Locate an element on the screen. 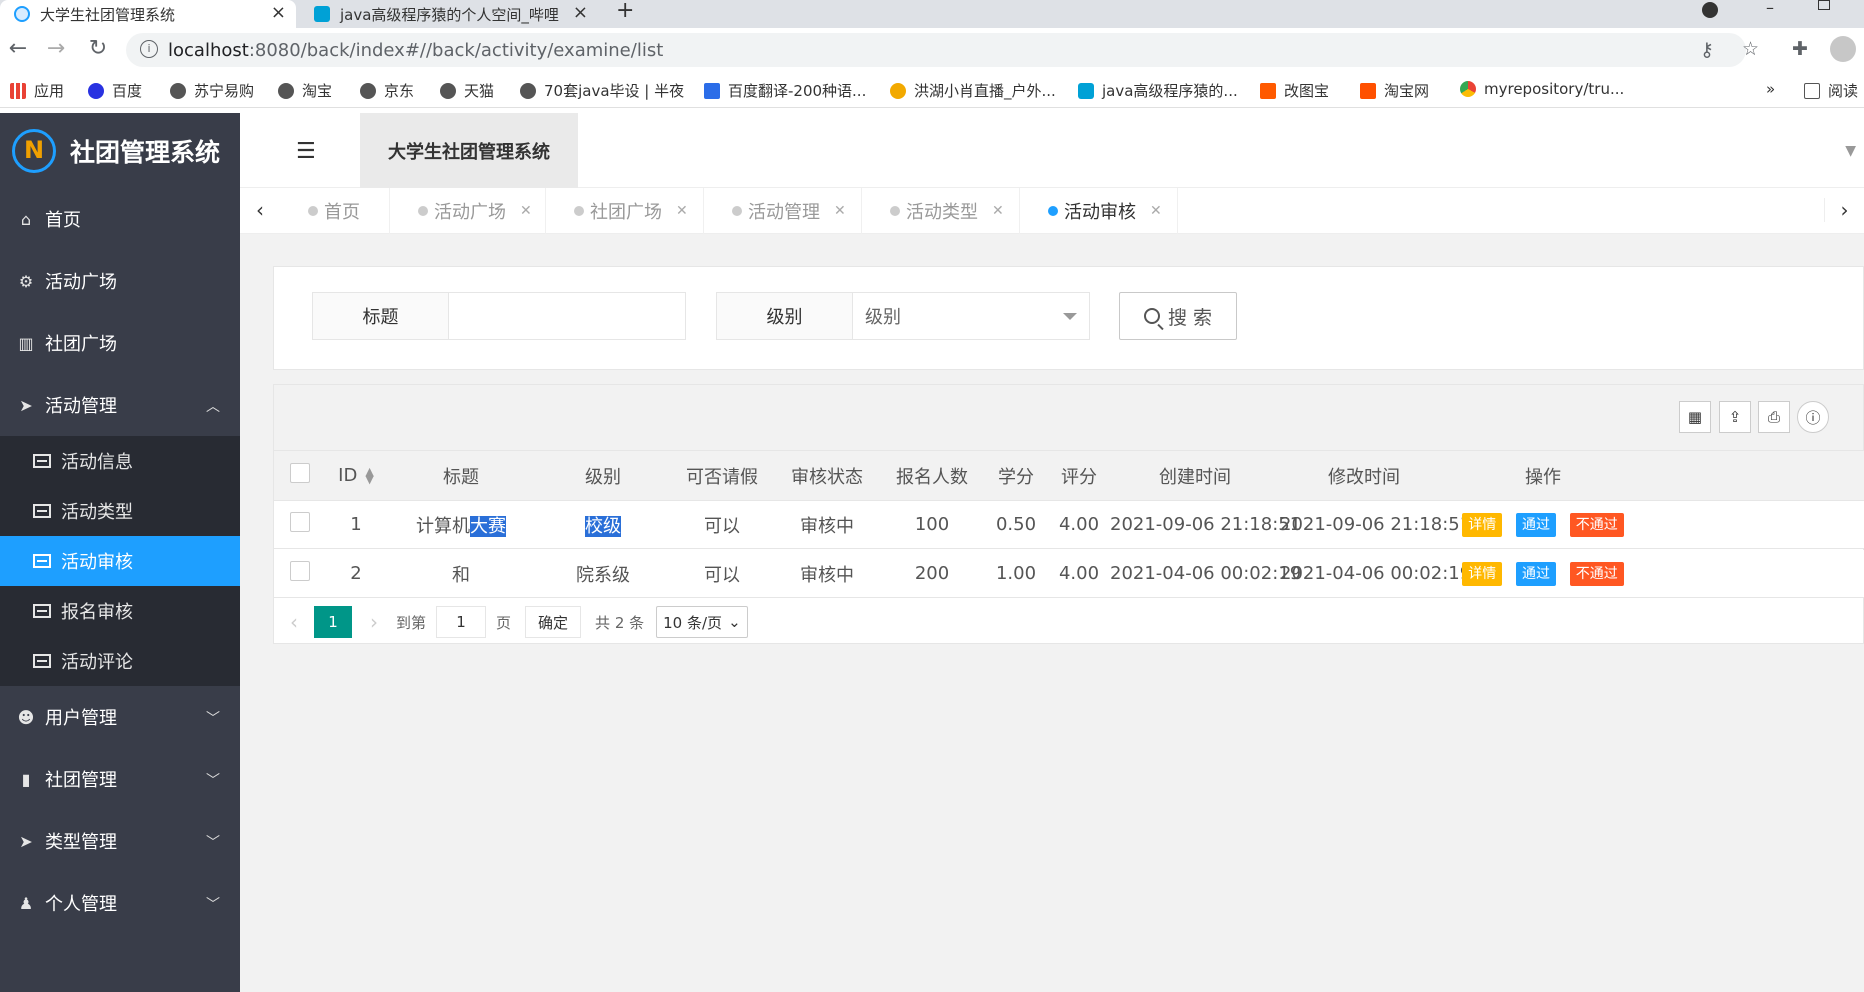  bookmark-label: 苏宁易购 is located at coordinates (224, 91).